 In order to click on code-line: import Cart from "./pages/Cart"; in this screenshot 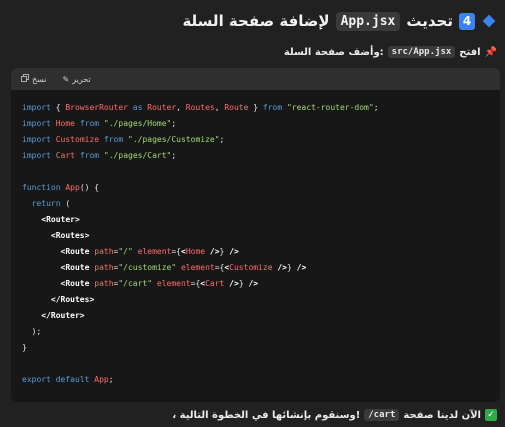, I will do `click(261, 156)`.